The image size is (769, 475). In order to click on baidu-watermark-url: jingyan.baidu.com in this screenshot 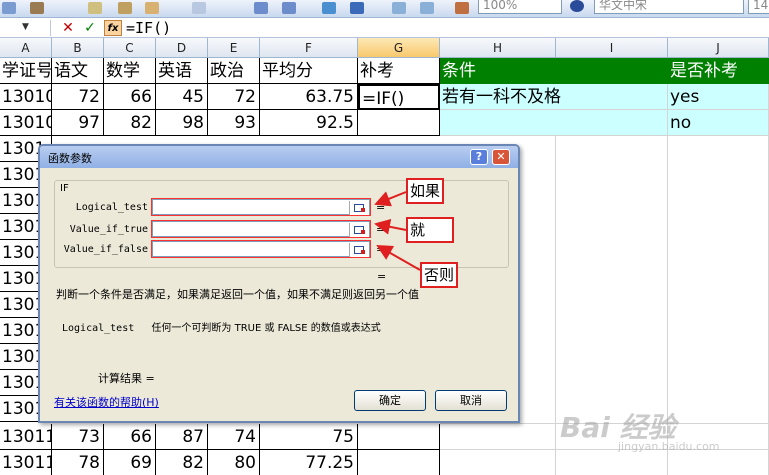, I will do `click(669, 446)`.